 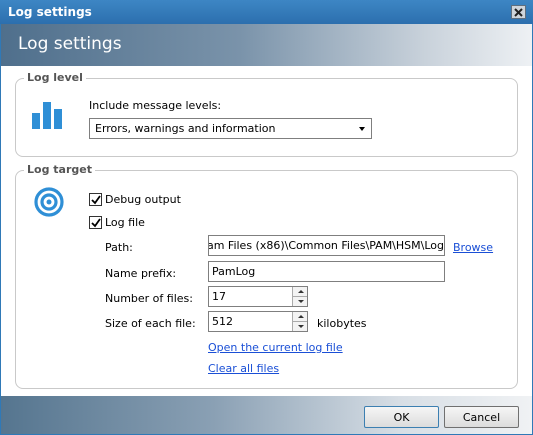 What do you see at coordinates (185, 128) in the screenshot?
I see `message-level-value: Errors, warnings and information` at bounding box center [185, 128].